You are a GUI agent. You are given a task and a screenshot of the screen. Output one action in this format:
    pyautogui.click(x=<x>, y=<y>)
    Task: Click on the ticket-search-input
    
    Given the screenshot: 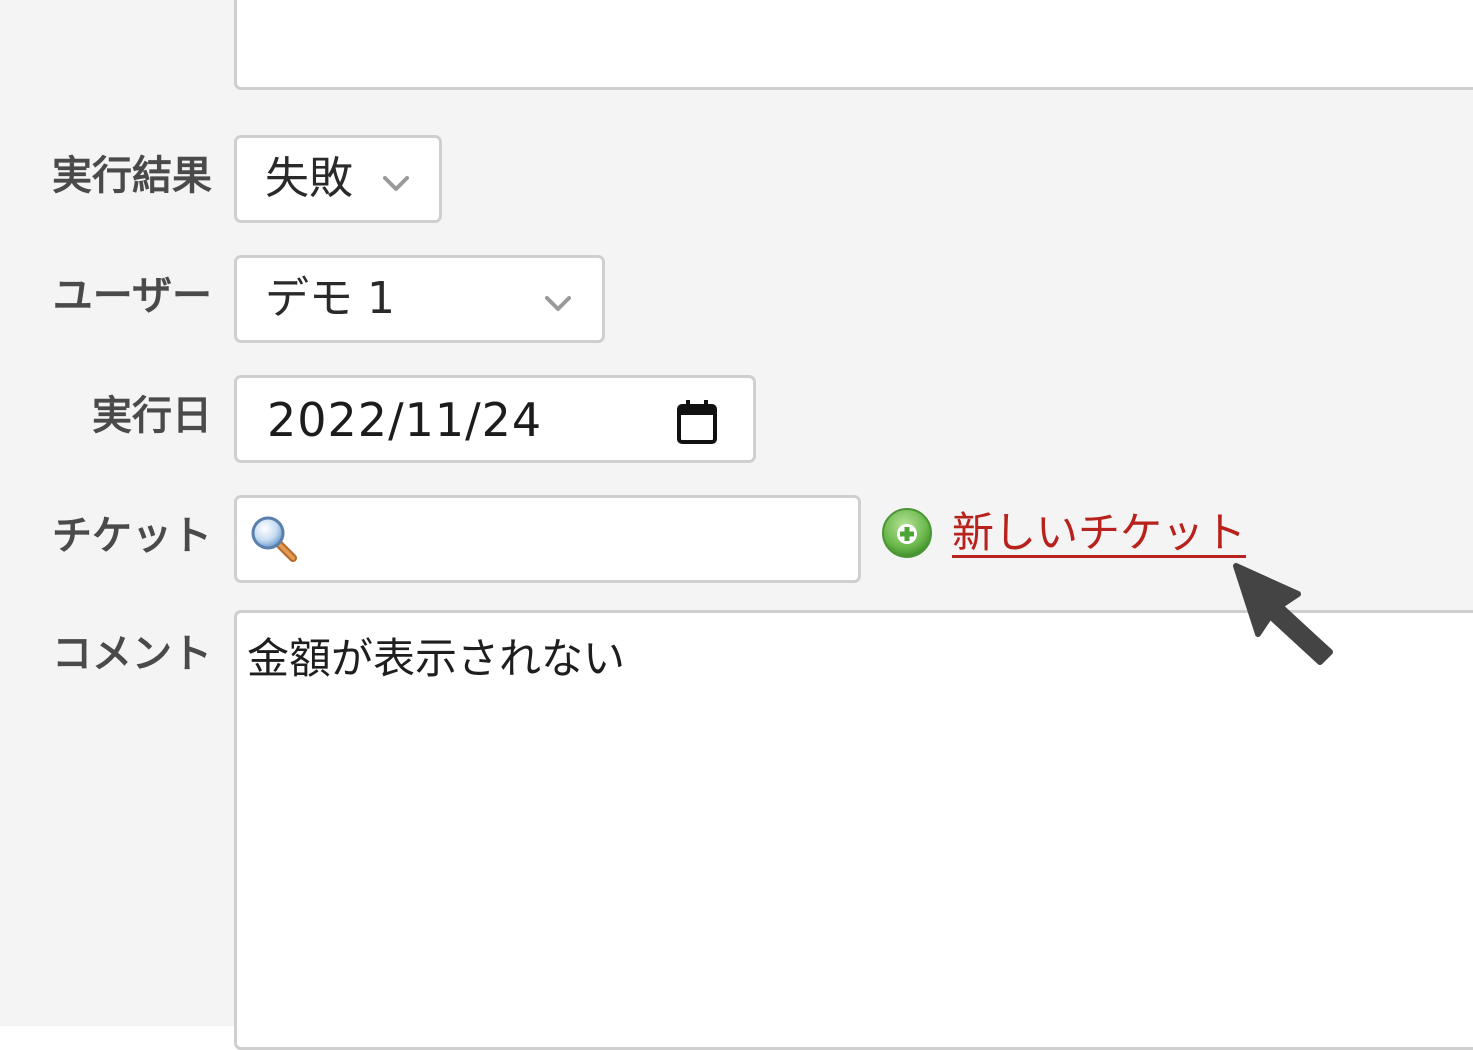 What is the action you would take?
    pyautogui.click(x=547, y=539)
    